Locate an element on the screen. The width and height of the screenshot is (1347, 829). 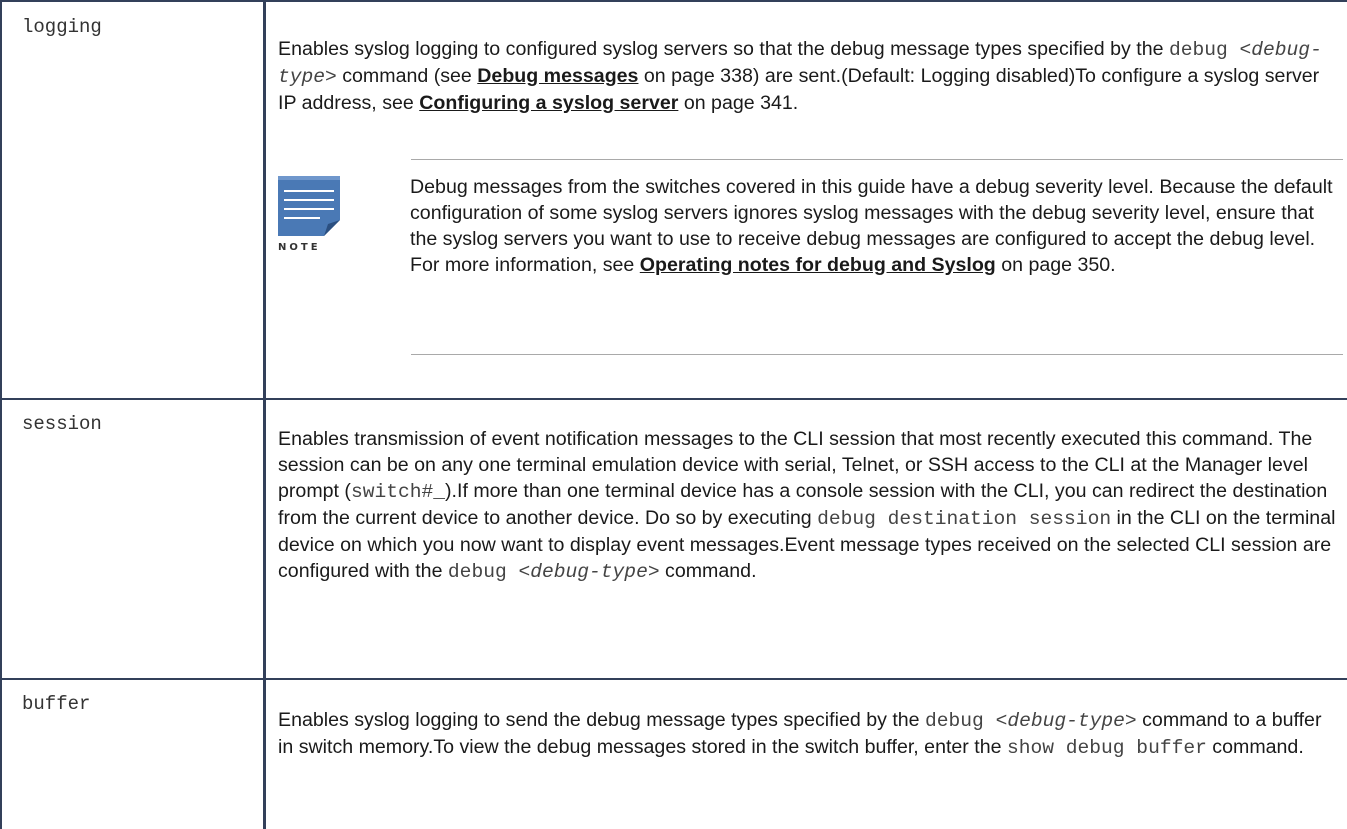
cross-reference-link: Configuring a syslog server is located at coordinates (548, 103).